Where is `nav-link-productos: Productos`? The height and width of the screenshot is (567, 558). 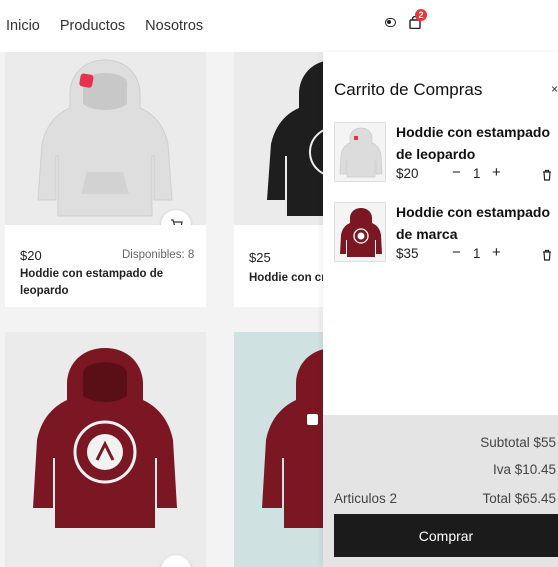
nav-link-productos: Productos is located at coordinates (92, 26).